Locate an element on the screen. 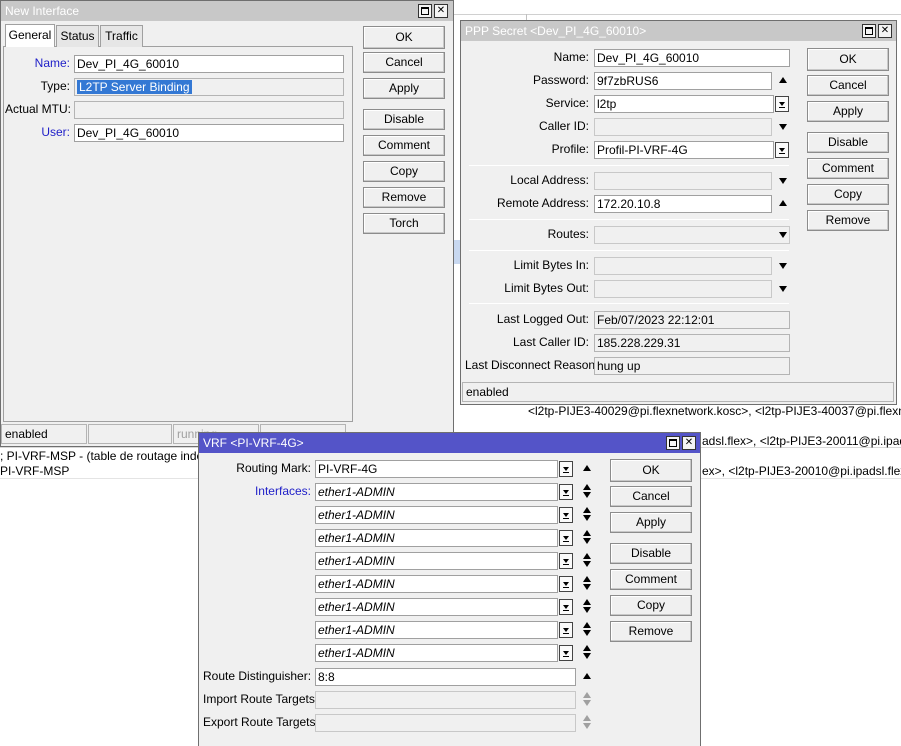 This screenshot has height=746, width=901. new-interface-titlebar: New Interface is located at coordinates (227, 11).